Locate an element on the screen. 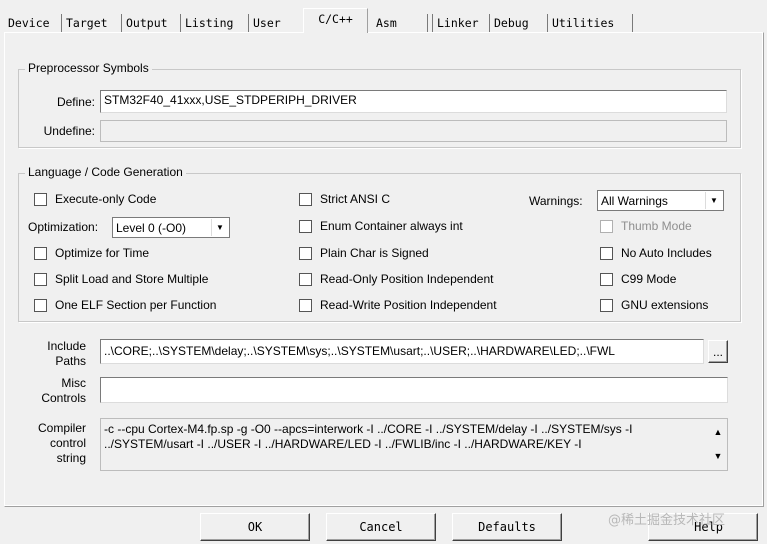  gnu-ext-checkbox: GNU extensions is located at coordinates (654, 305).